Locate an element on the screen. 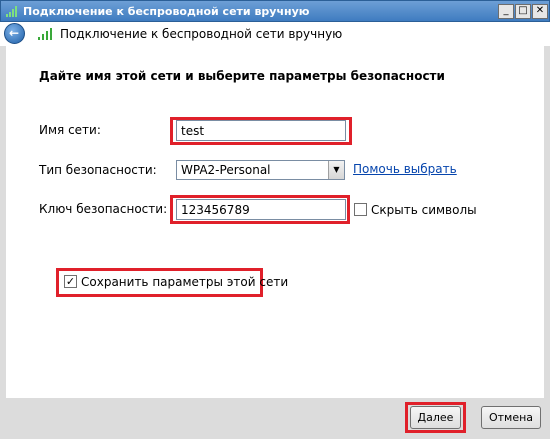 Image resolution: width=550 pixels, height=439 pixels. save-settings-checkbox: ✓ is located at coordinates (70, 281).